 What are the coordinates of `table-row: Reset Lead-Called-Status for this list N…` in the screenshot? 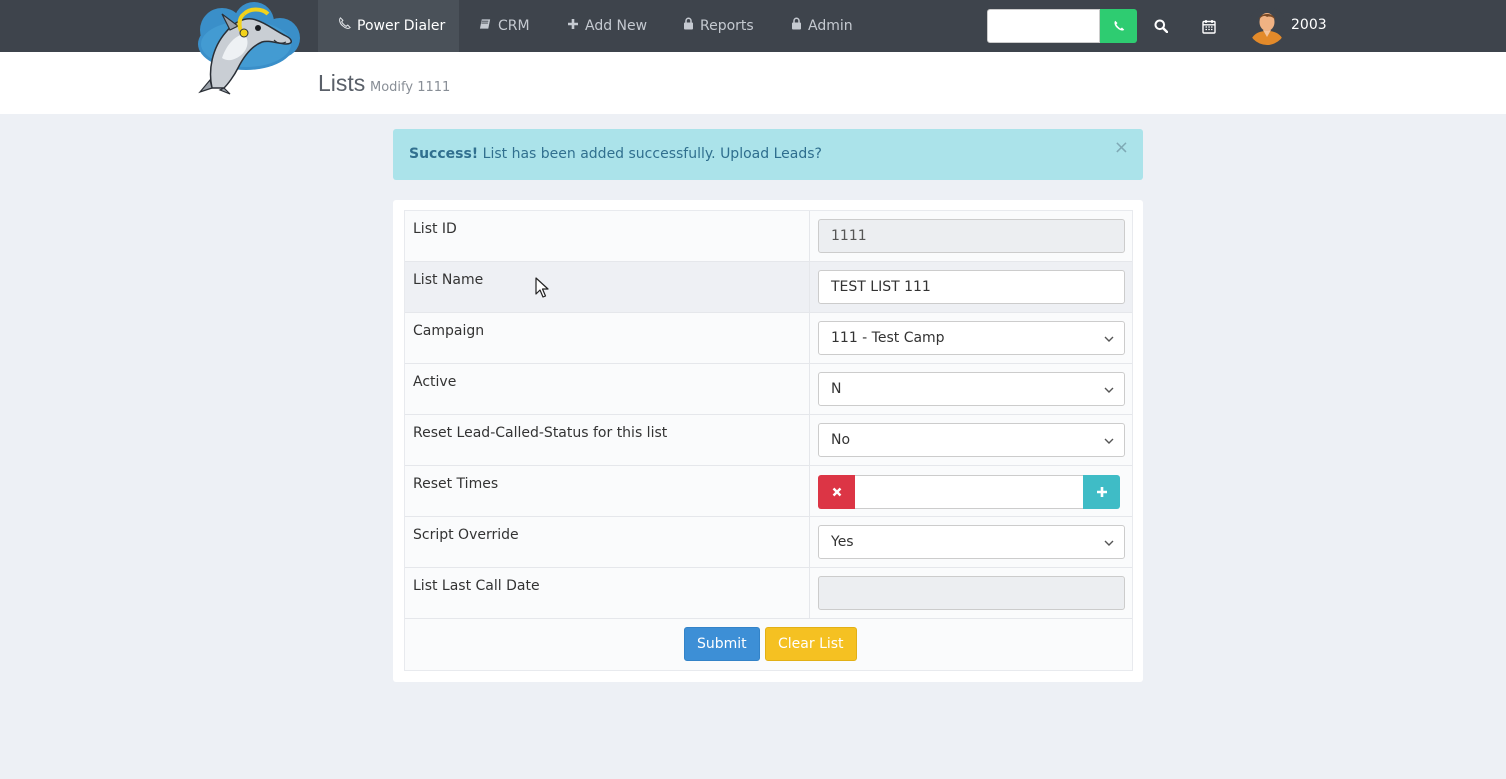 It's located at (768, 440).